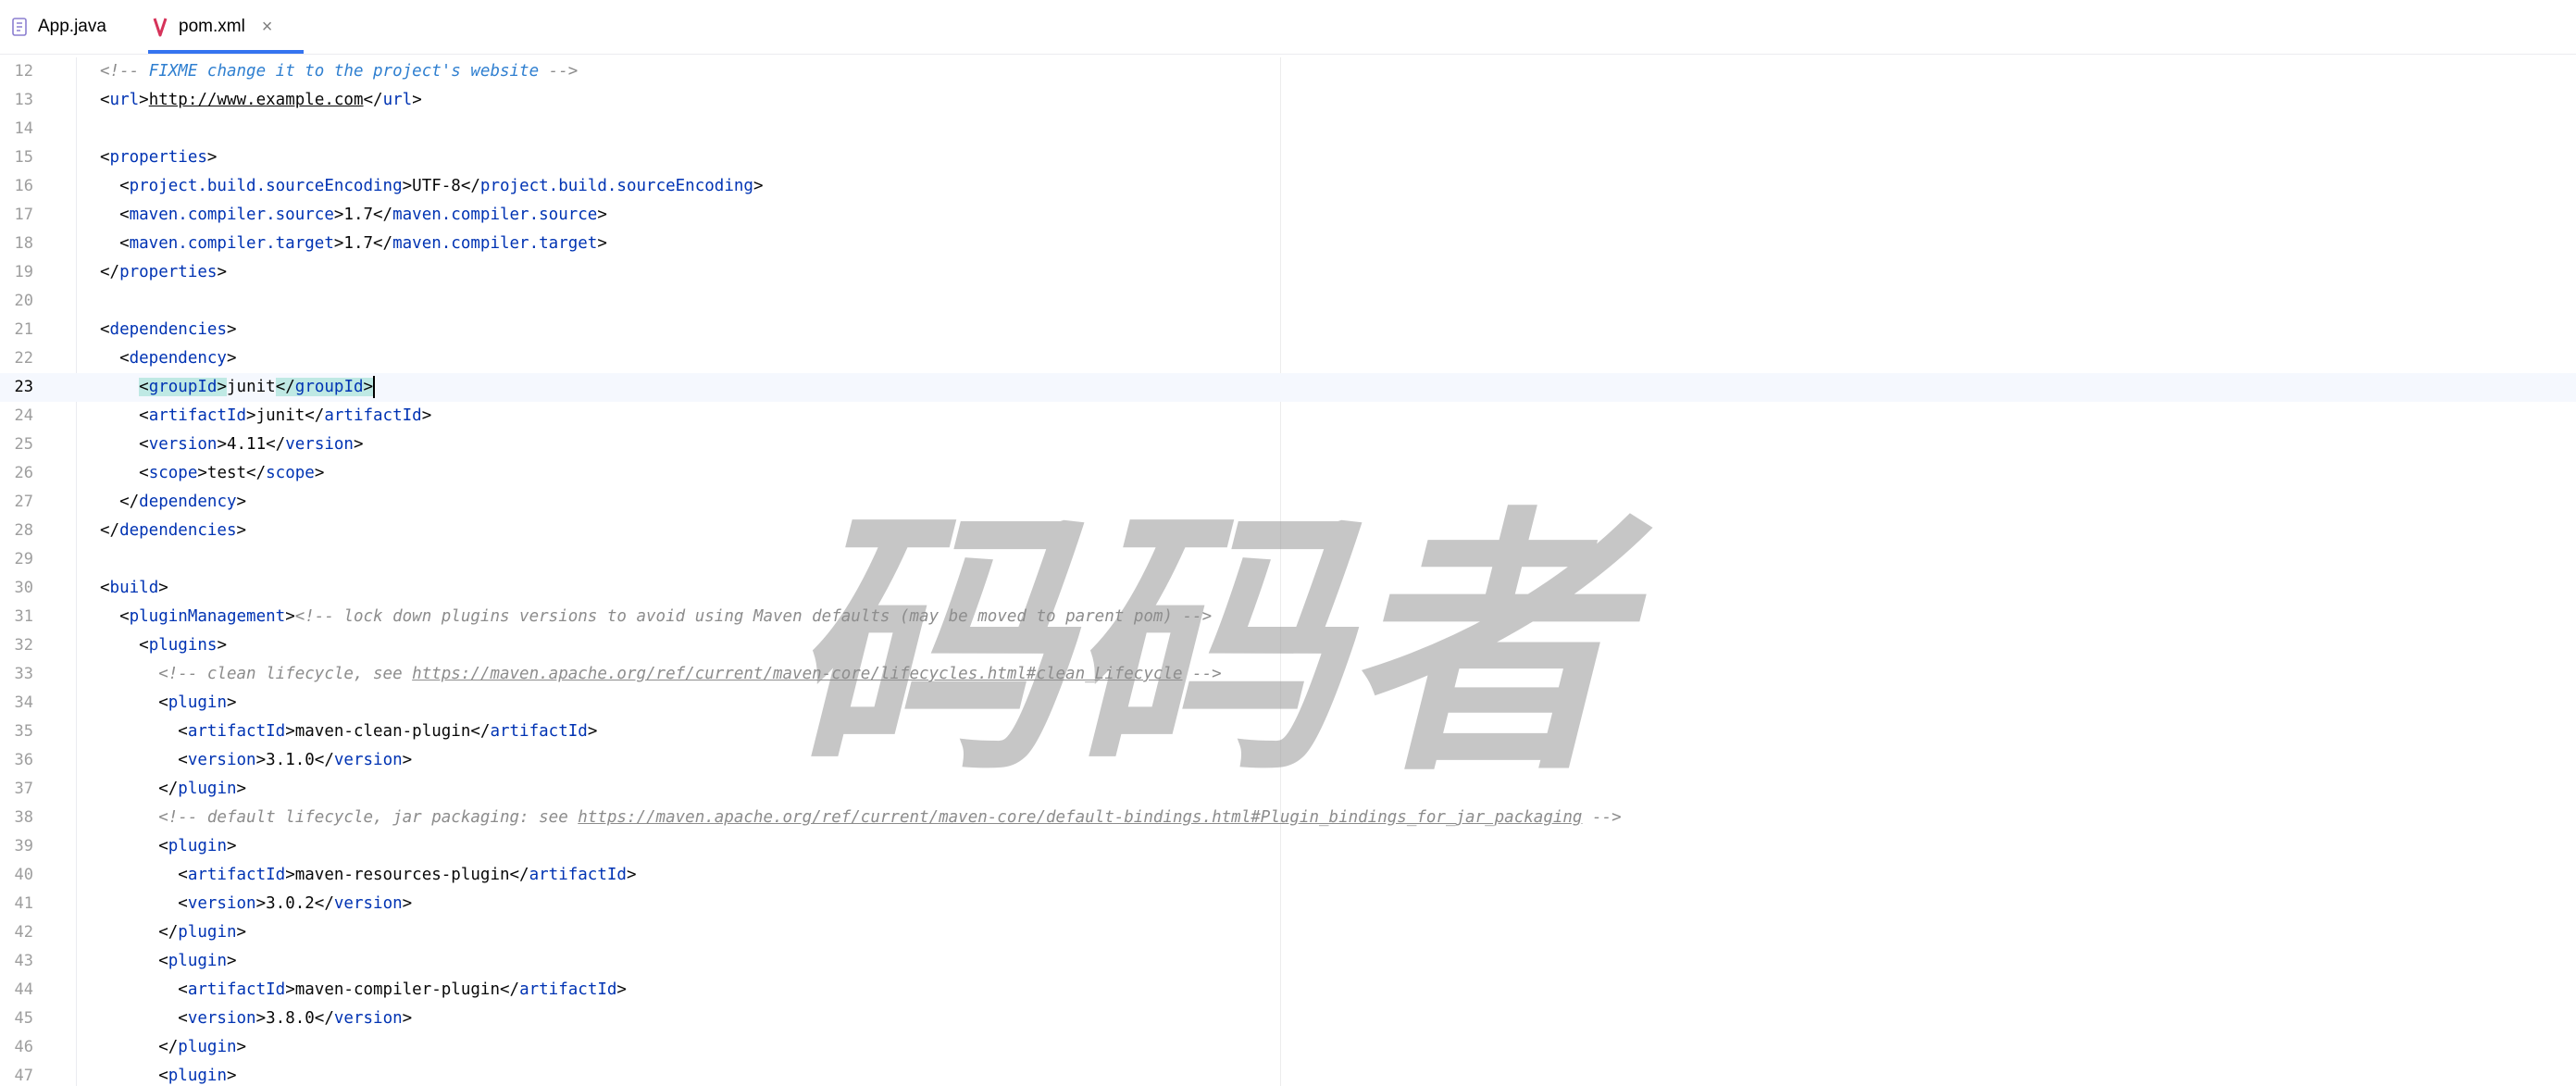 The height and width of the screenshot is (1086, 2576). What do you see at coordinates (23, 789) in the screenshot?
I see `line-number: 37` at bounding box center [23, 789].